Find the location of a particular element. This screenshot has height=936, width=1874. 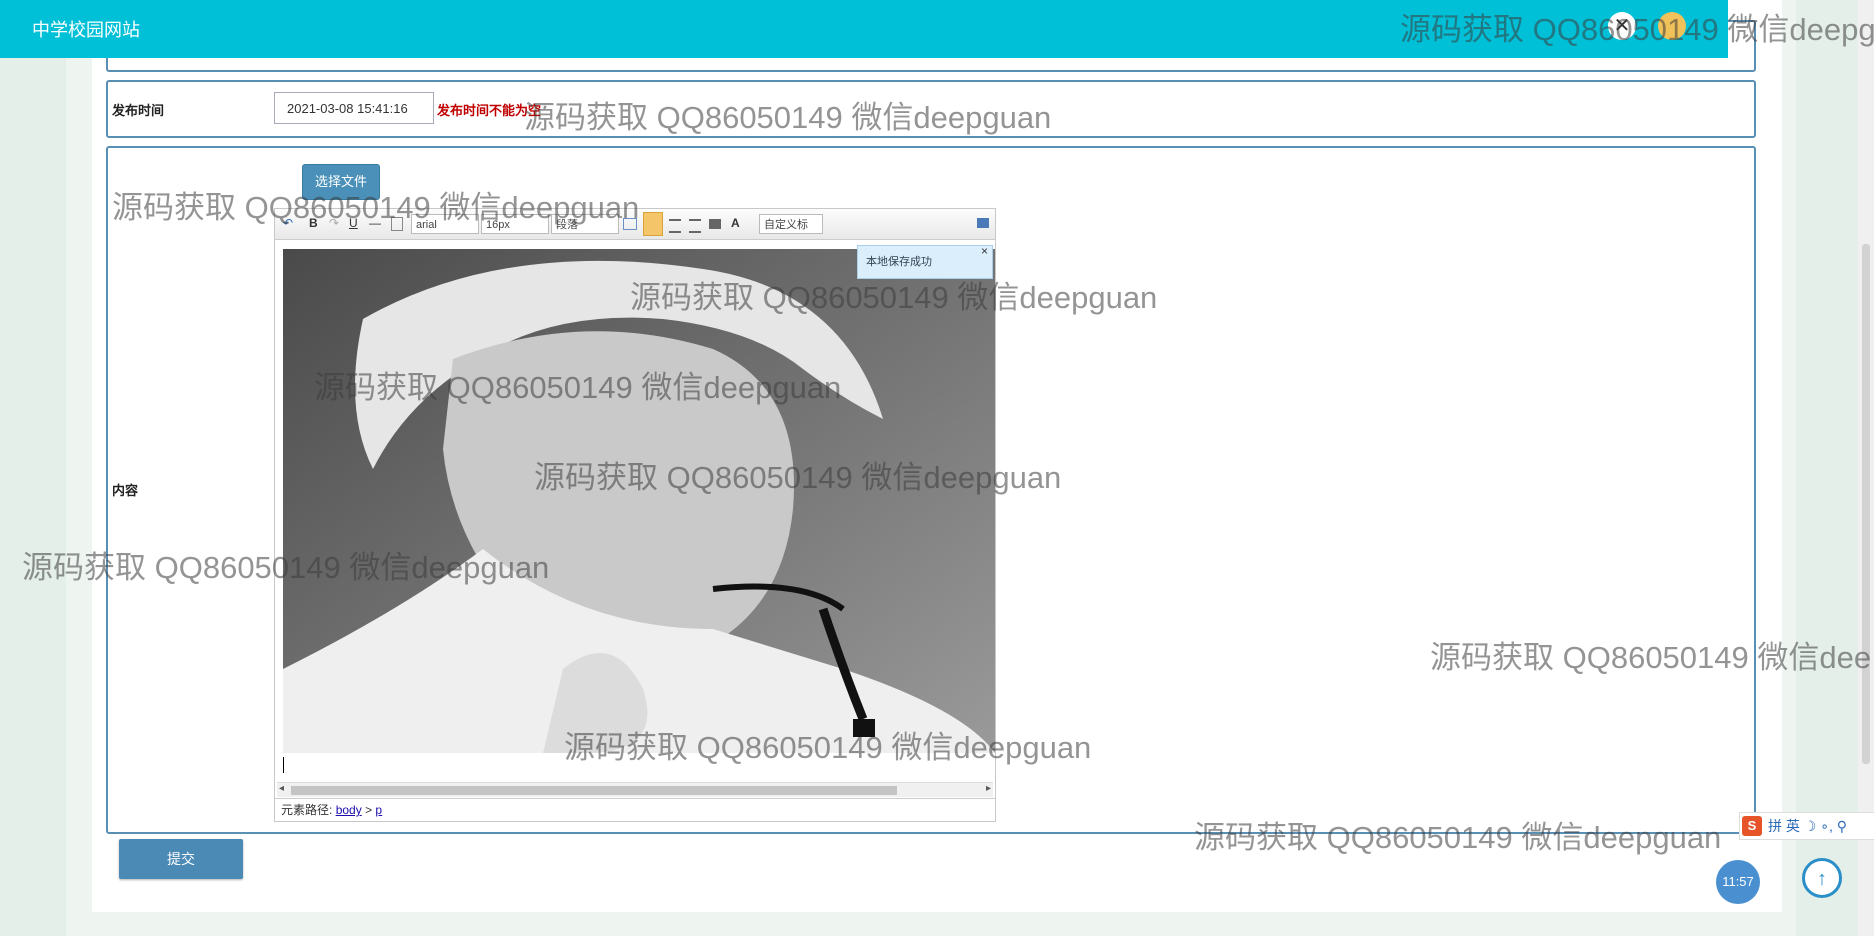

page-scrollbar is located at coordinates (1866, 468).